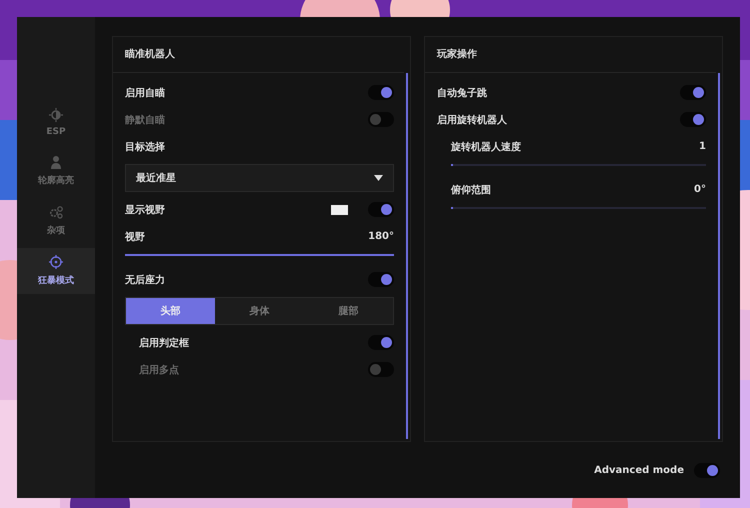  What do you see at coordinates (702, 146) in the screenshot?
I see `slider-value: 1` at bounding box center [702, 146].